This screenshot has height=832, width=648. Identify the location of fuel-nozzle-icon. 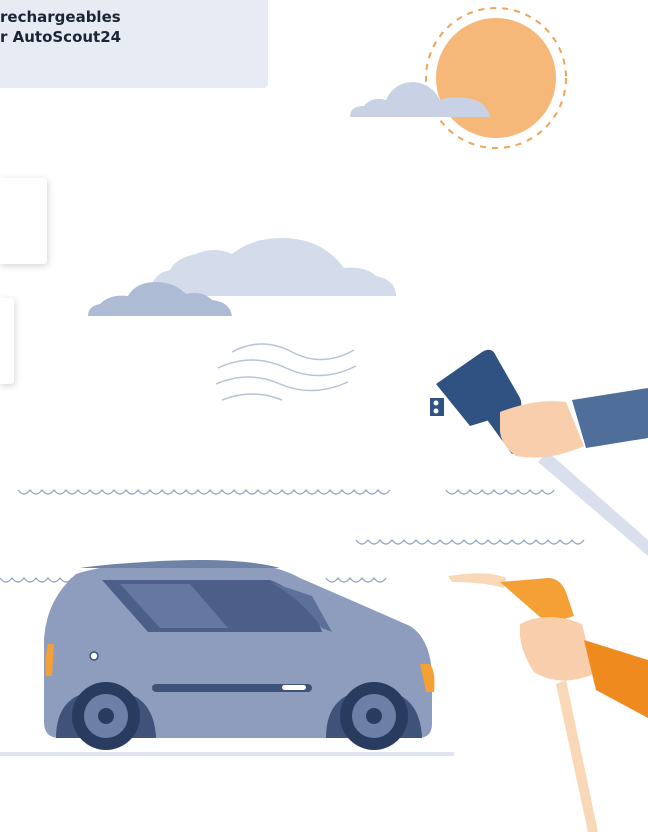
(548, 702).